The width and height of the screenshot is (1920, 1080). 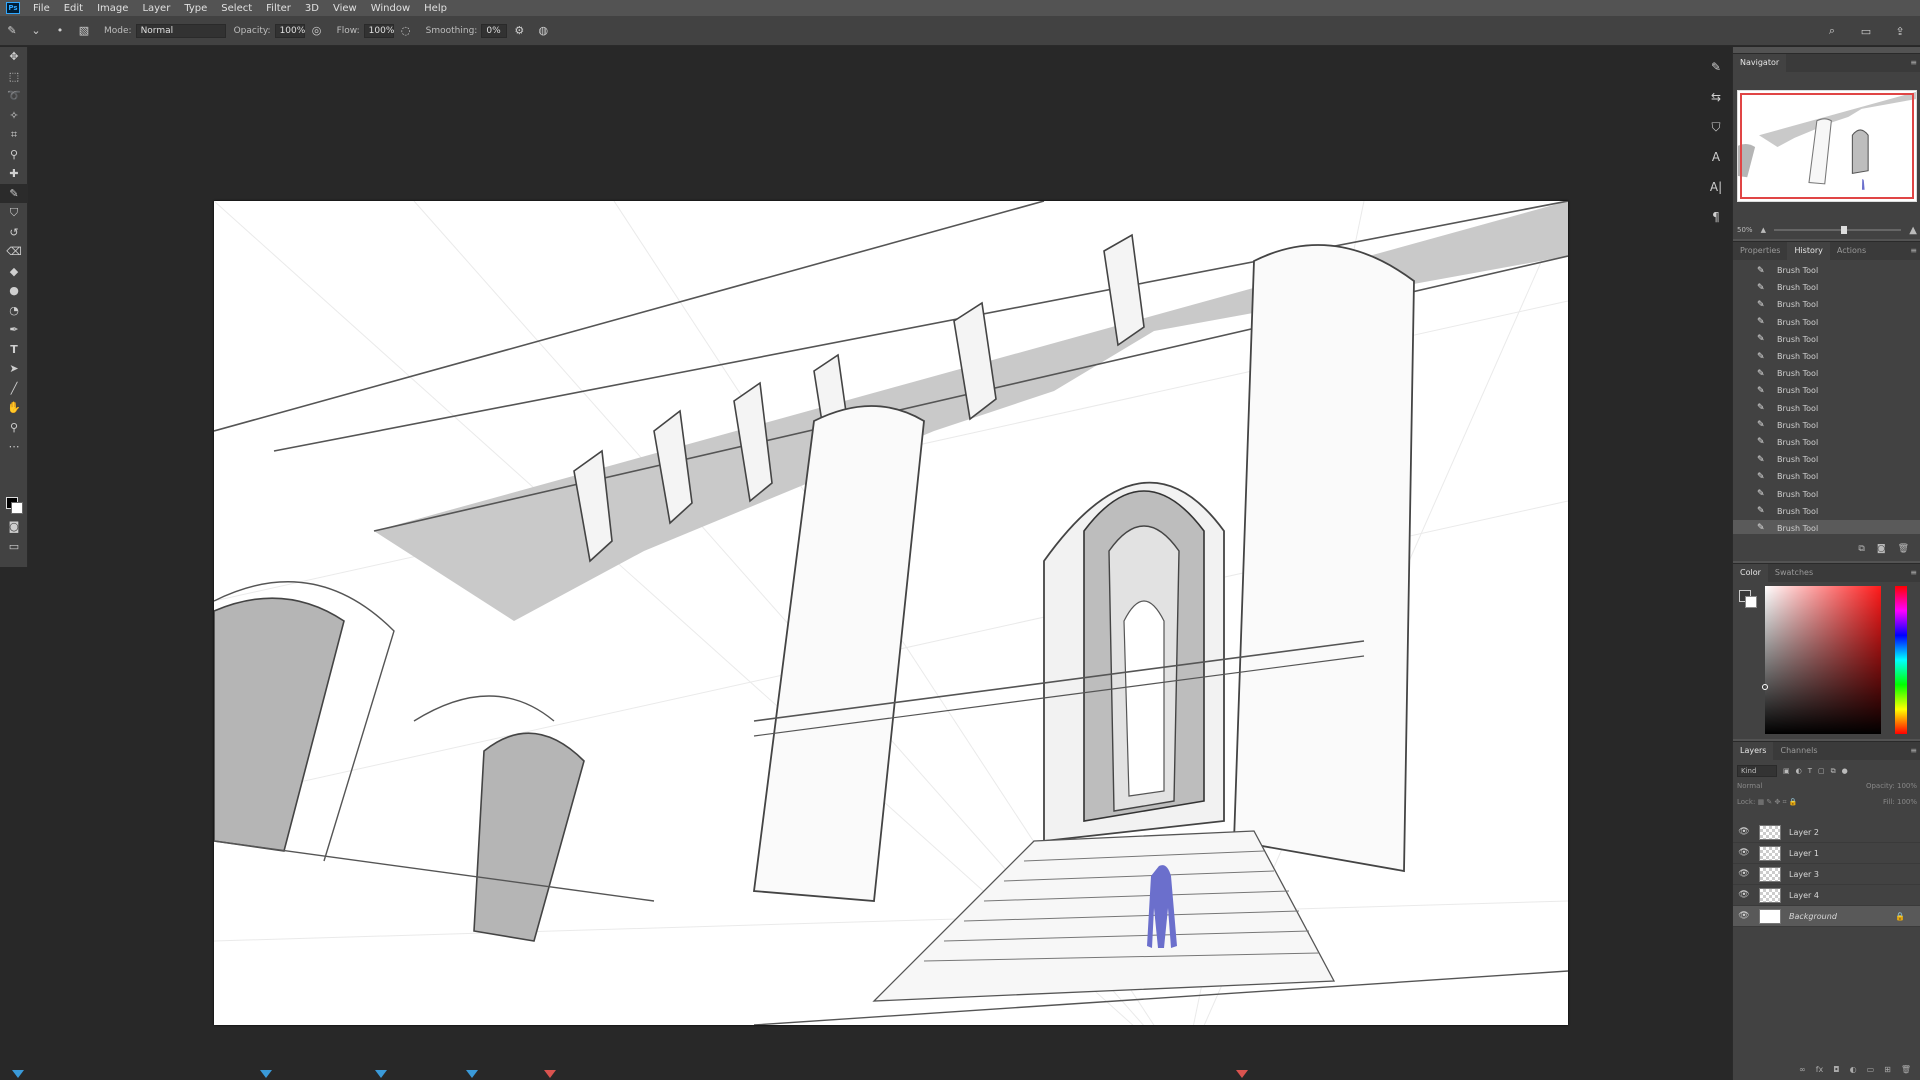 What do you see at coordinates (14, 116) in the screenshot?
I see `magic-wand-tool-icon: ✧` at bounding box center [14, 116].